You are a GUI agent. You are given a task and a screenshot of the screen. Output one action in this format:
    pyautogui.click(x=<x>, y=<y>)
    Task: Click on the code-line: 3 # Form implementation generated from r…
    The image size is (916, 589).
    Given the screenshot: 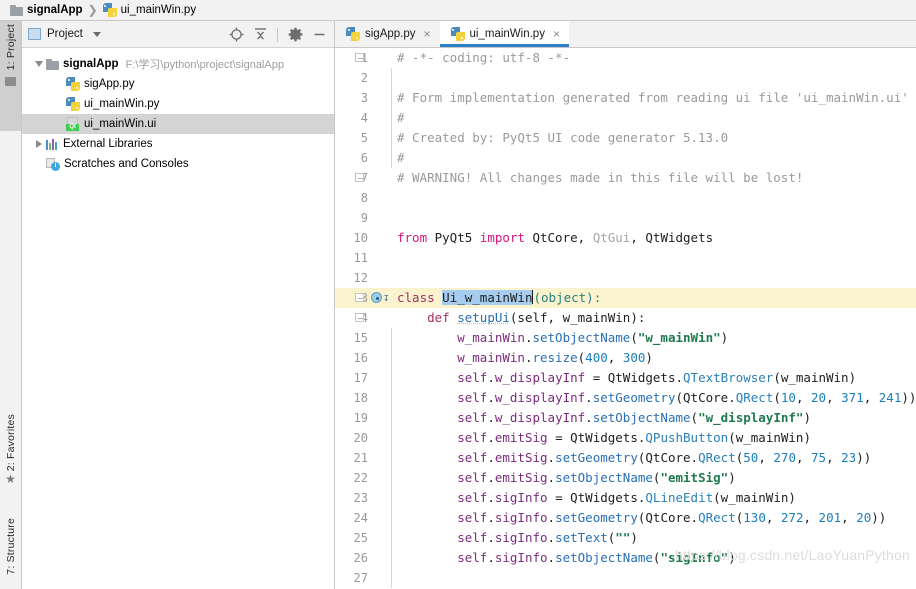 What is the action you would take?
    pyautogui.click(x=625, y=98)
    